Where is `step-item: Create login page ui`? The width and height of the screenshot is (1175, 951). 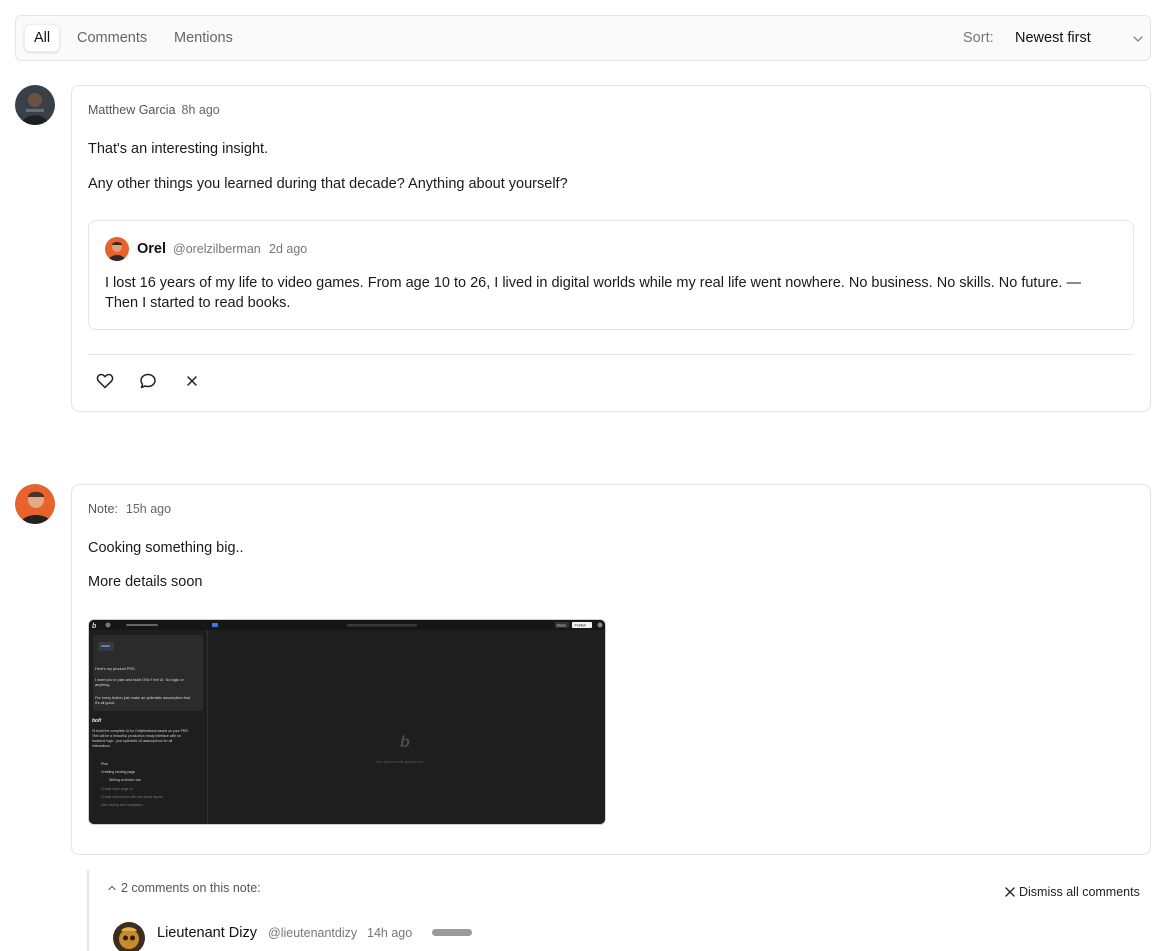
step-item: Create login page ui is located at coordinates (117, 789).